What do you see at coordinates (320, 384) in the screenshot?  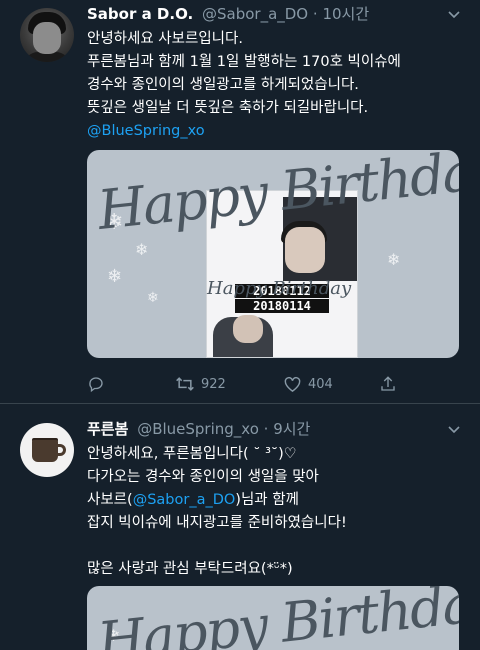 I see `like-count: 404` at bounding box center [320, 384].